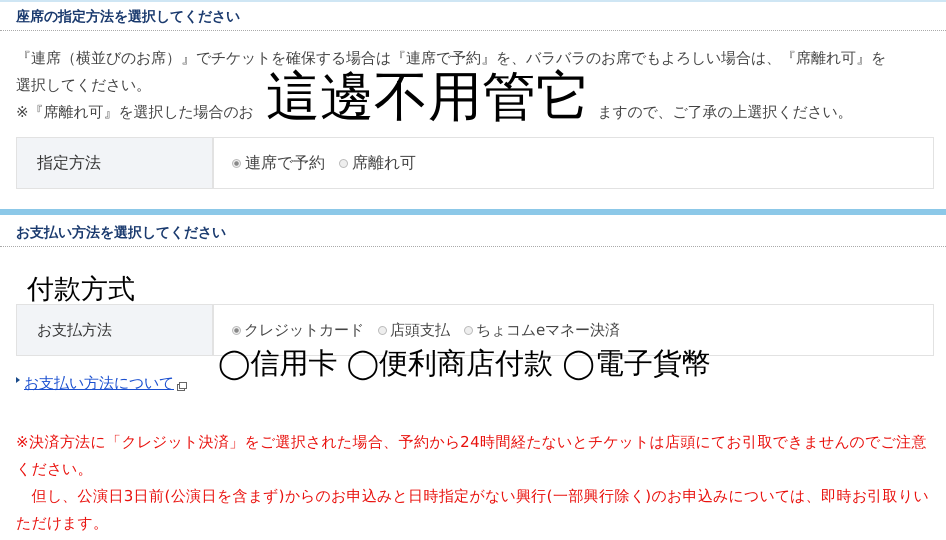  What do you see at coordinates (115, 163) in the screenshot?
I see `field-label: 指定方法` at bounding box center [115, 163].